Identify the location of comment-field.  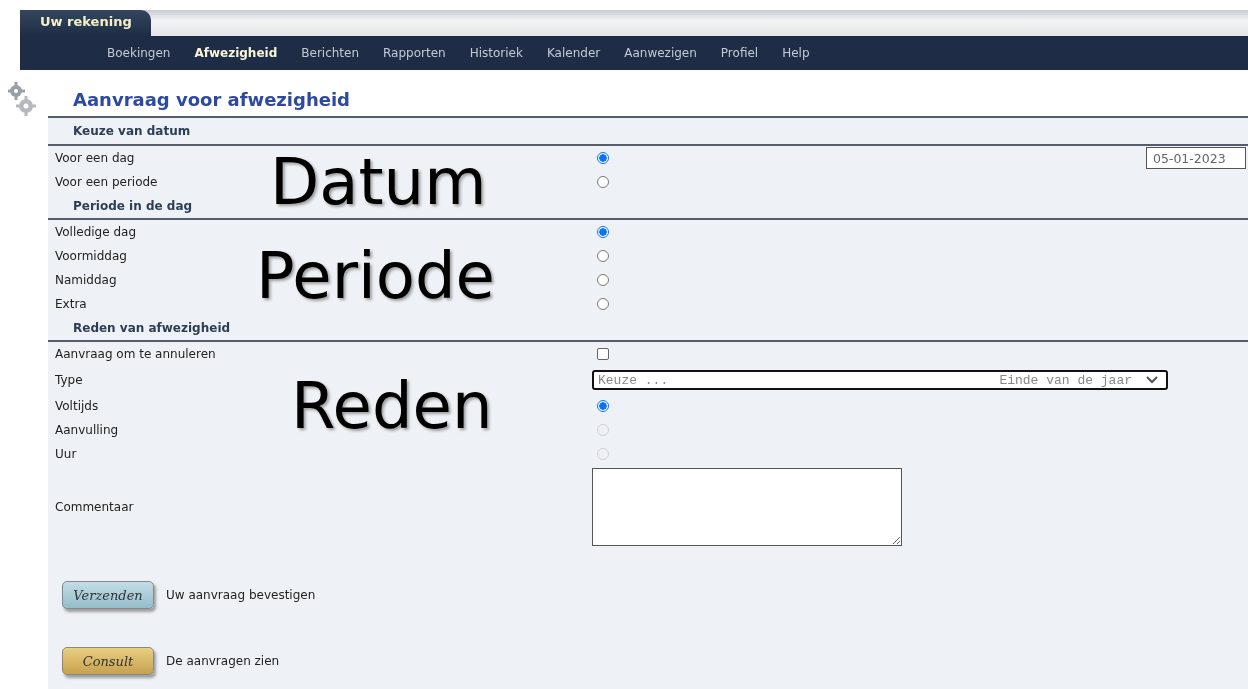
(747, 507).